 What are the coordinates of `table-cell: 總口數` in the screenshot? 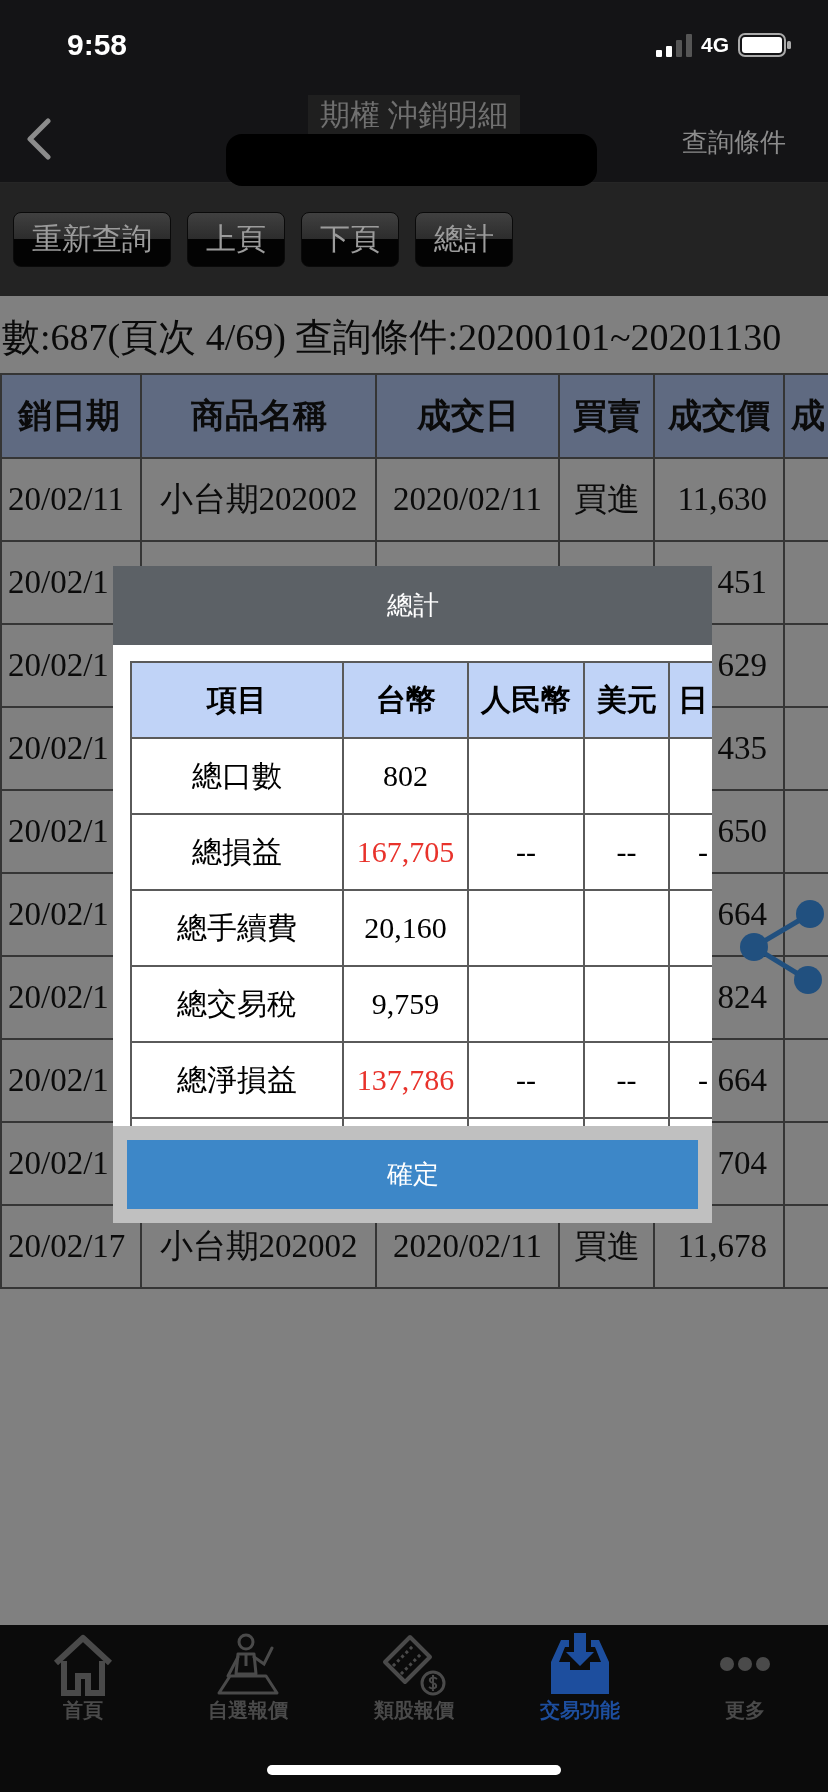 It's located at (237, 776).